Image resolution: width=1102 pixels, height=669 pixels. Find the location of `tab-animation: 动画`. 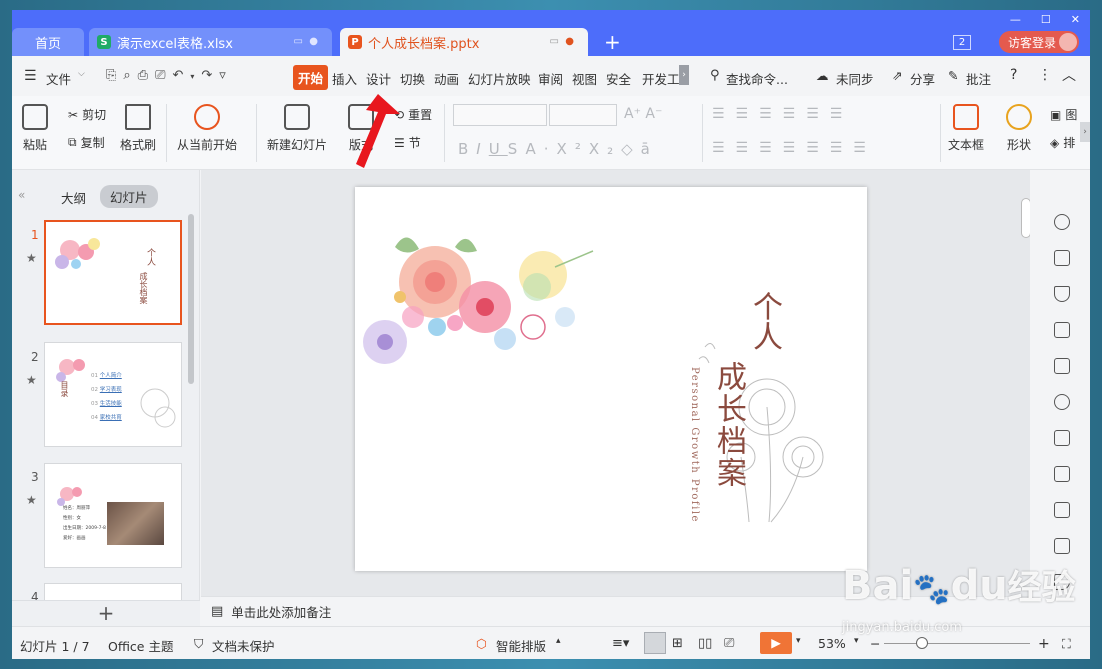

tab-animation: 动画 is located at coordinates (446, 78).